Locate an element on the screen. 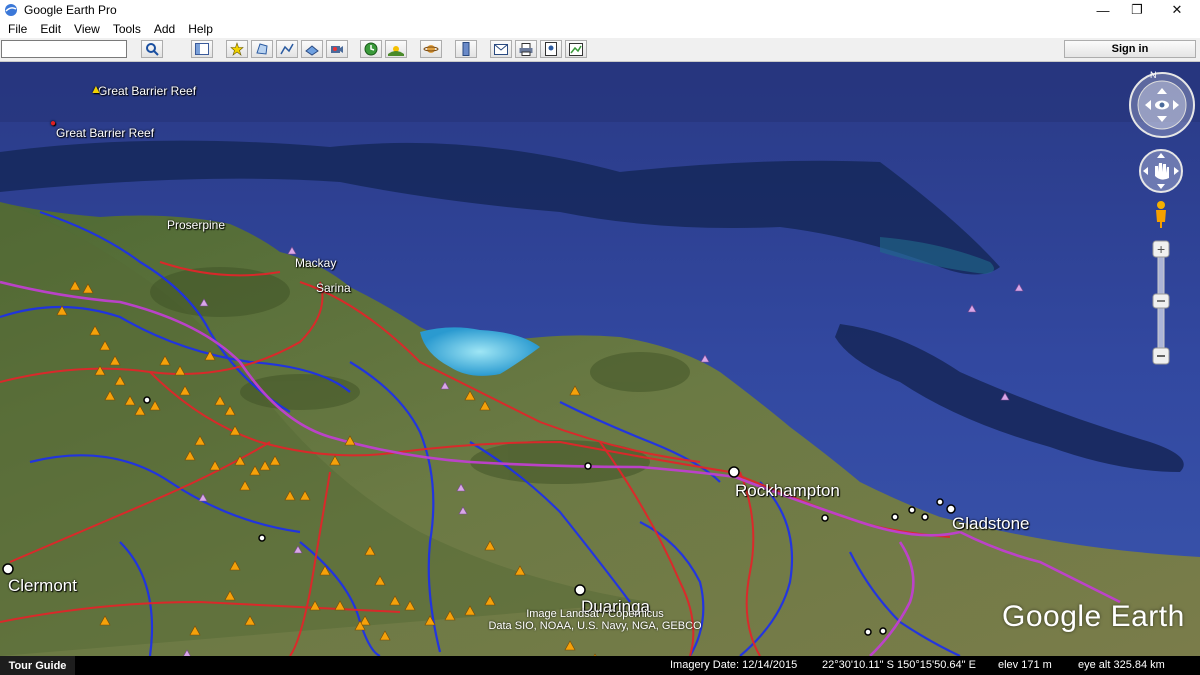 The height and width of the screenshot is (675, 1200). look-joystick: N is located at coordinates (1162, 104).